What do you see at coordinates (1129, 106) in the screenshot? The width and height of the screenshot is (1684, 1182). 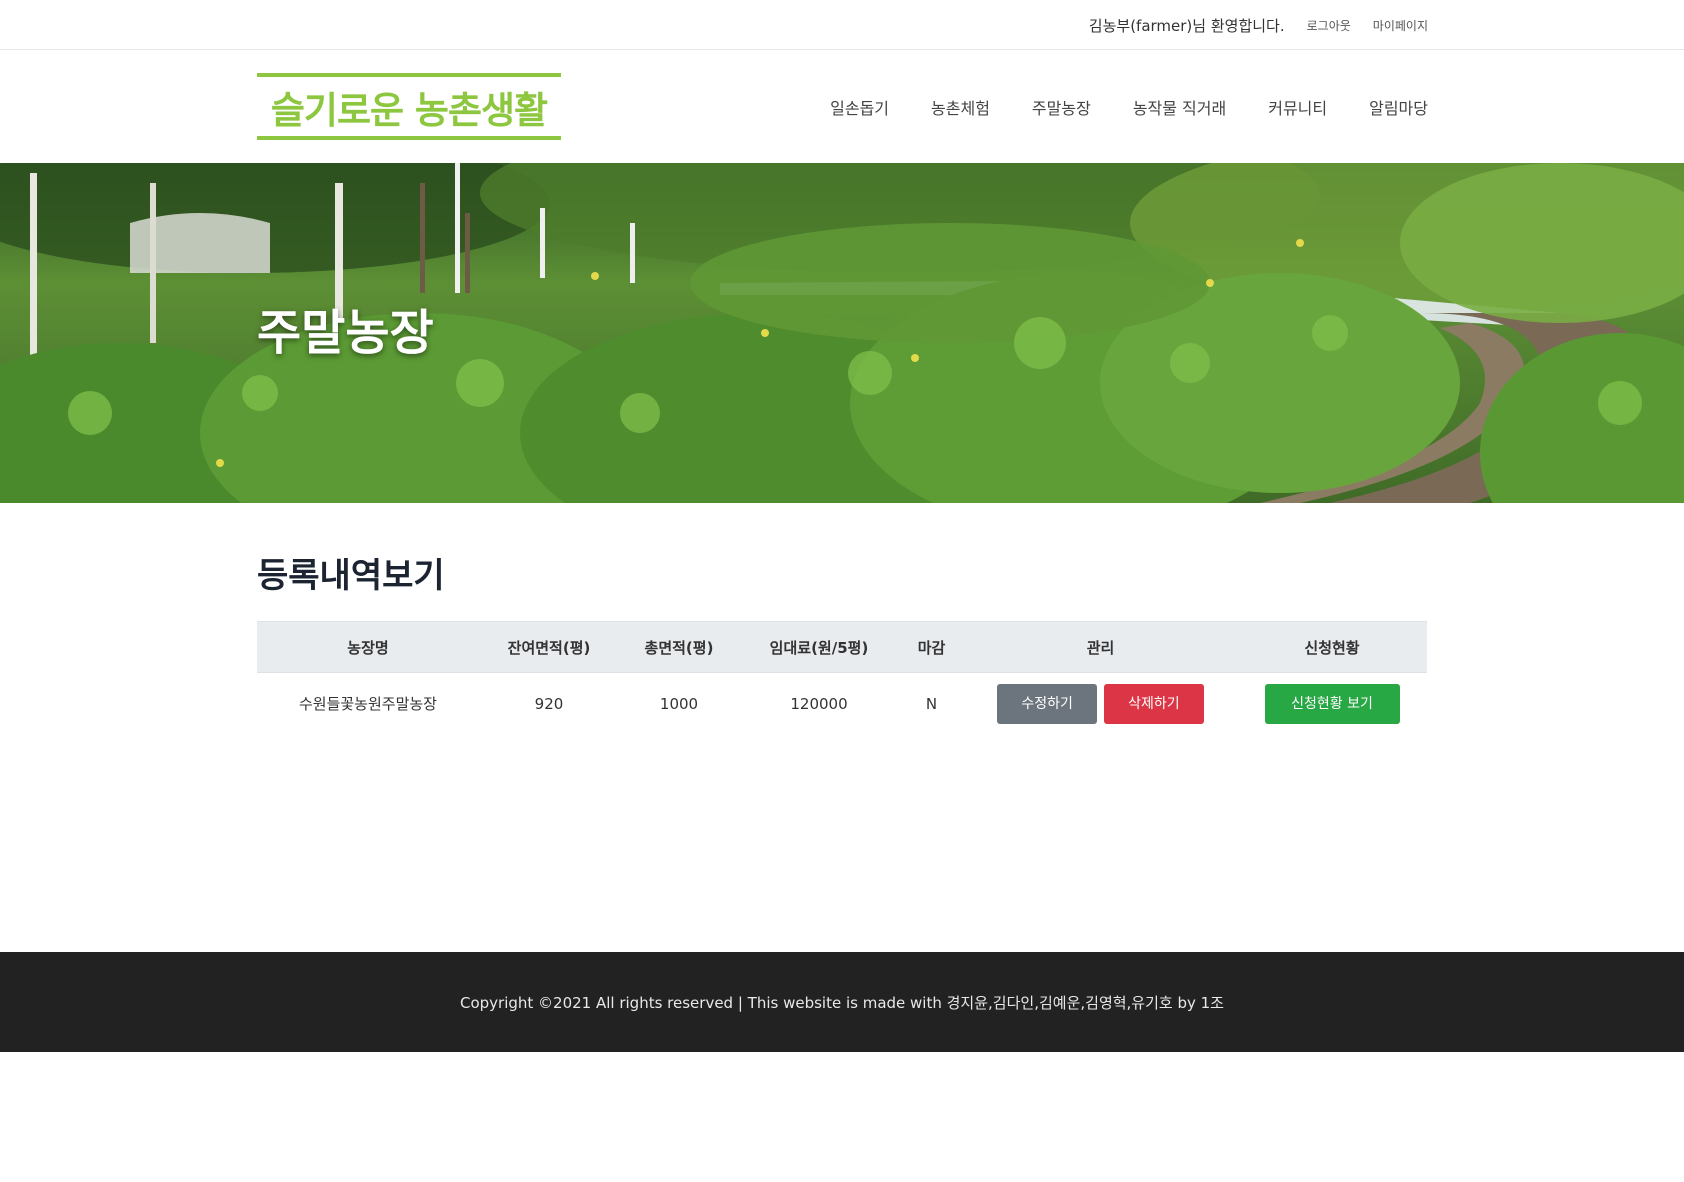 I see `main-nav: 일손돕기 농촌체험 주말농장 농작물 직거래 커뮤니티 알림마당` at bounding box center [1129, 106].